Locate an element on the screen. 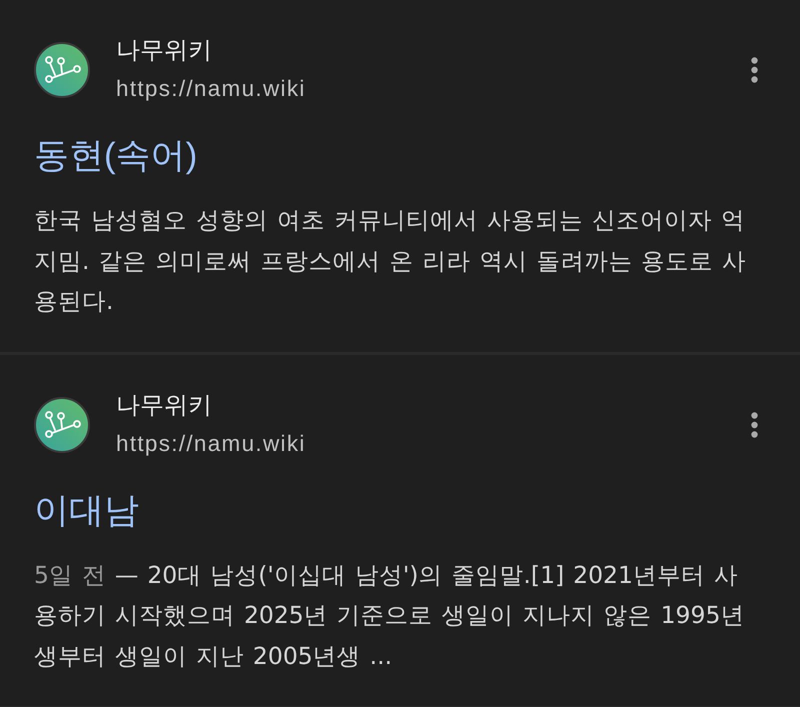 This screenshot has width=800, height=707. result-title-link: 이대남 is located at coordinates (86, 510).